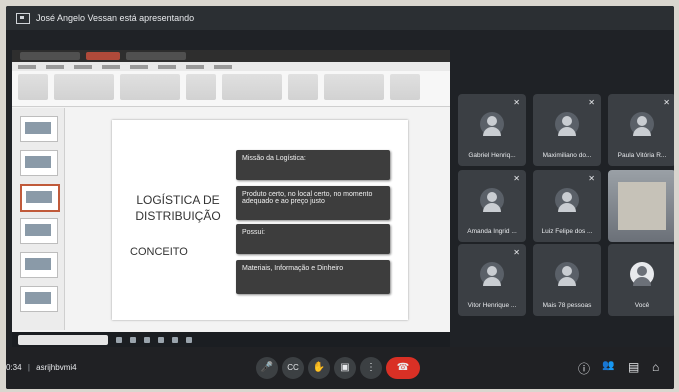  I want to click on more-options-icon: ⋮, so click(371, 367).